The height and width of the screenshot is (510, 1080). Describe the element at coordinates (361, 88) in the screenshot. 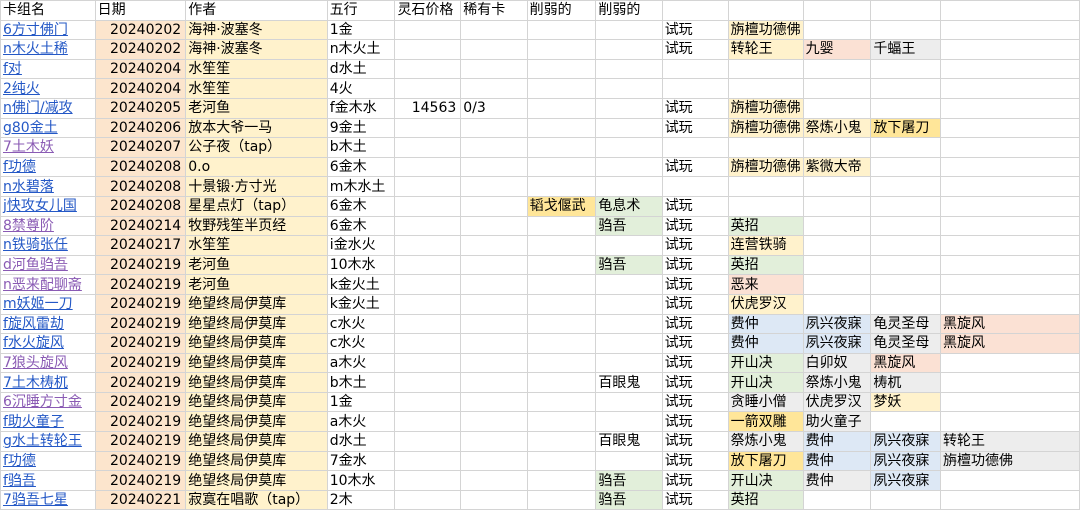

I see `element-cell: 4火` at that location.